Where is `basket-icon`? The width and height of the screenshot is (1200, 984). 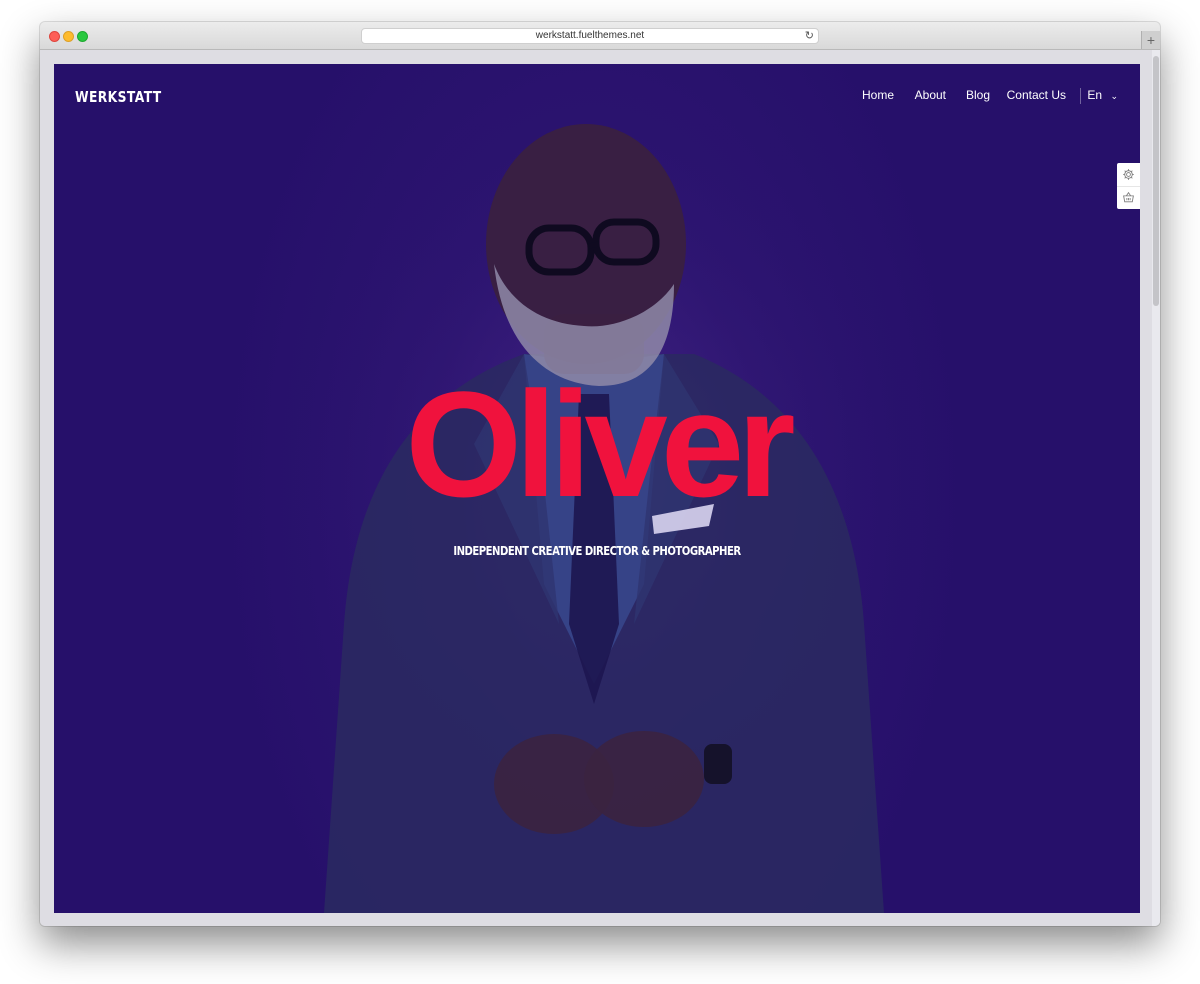
basket-icon is located at coordinates (1128, 197).